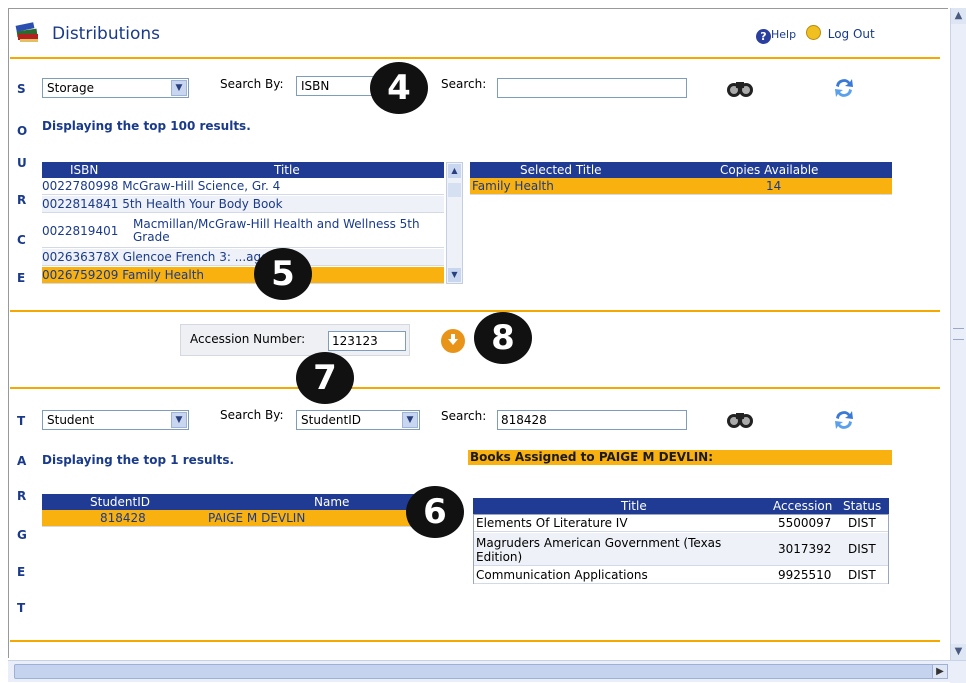 Image resolution: width=966 pixels, height=683 pixels. What do you see at coordinates (21, 89) in the screenshot?
I see `source-letter: S` at bounding box center [21, 89].